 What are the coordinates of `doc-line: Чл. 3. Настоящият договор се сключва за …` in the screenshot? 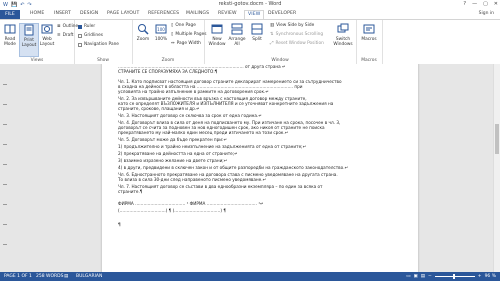 It's located at (260, 115).